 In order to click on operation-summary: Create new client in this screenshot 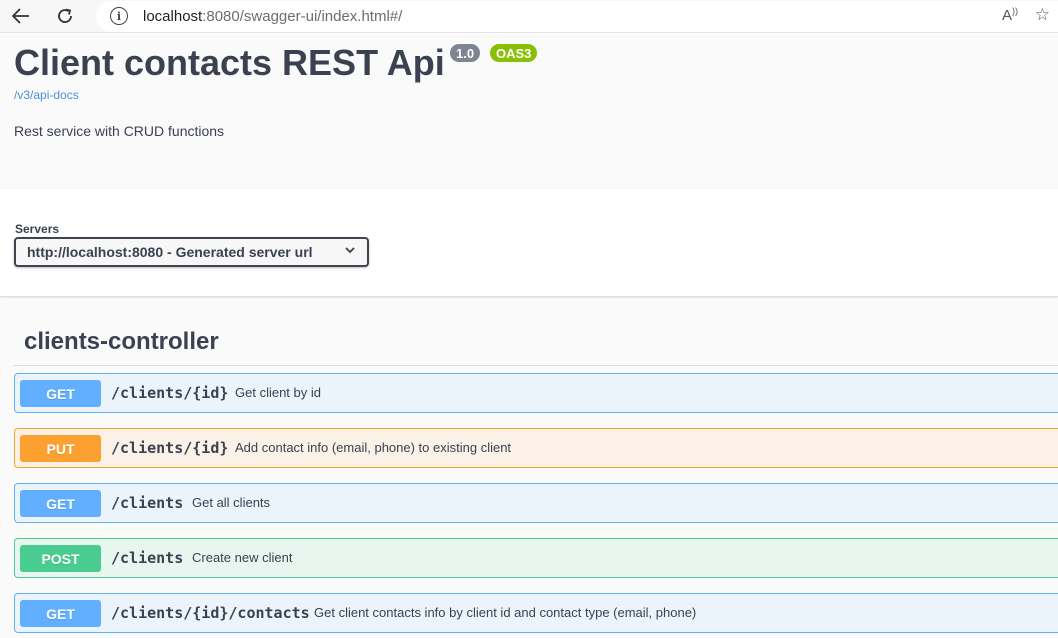, I will do `click(242, 557)`.